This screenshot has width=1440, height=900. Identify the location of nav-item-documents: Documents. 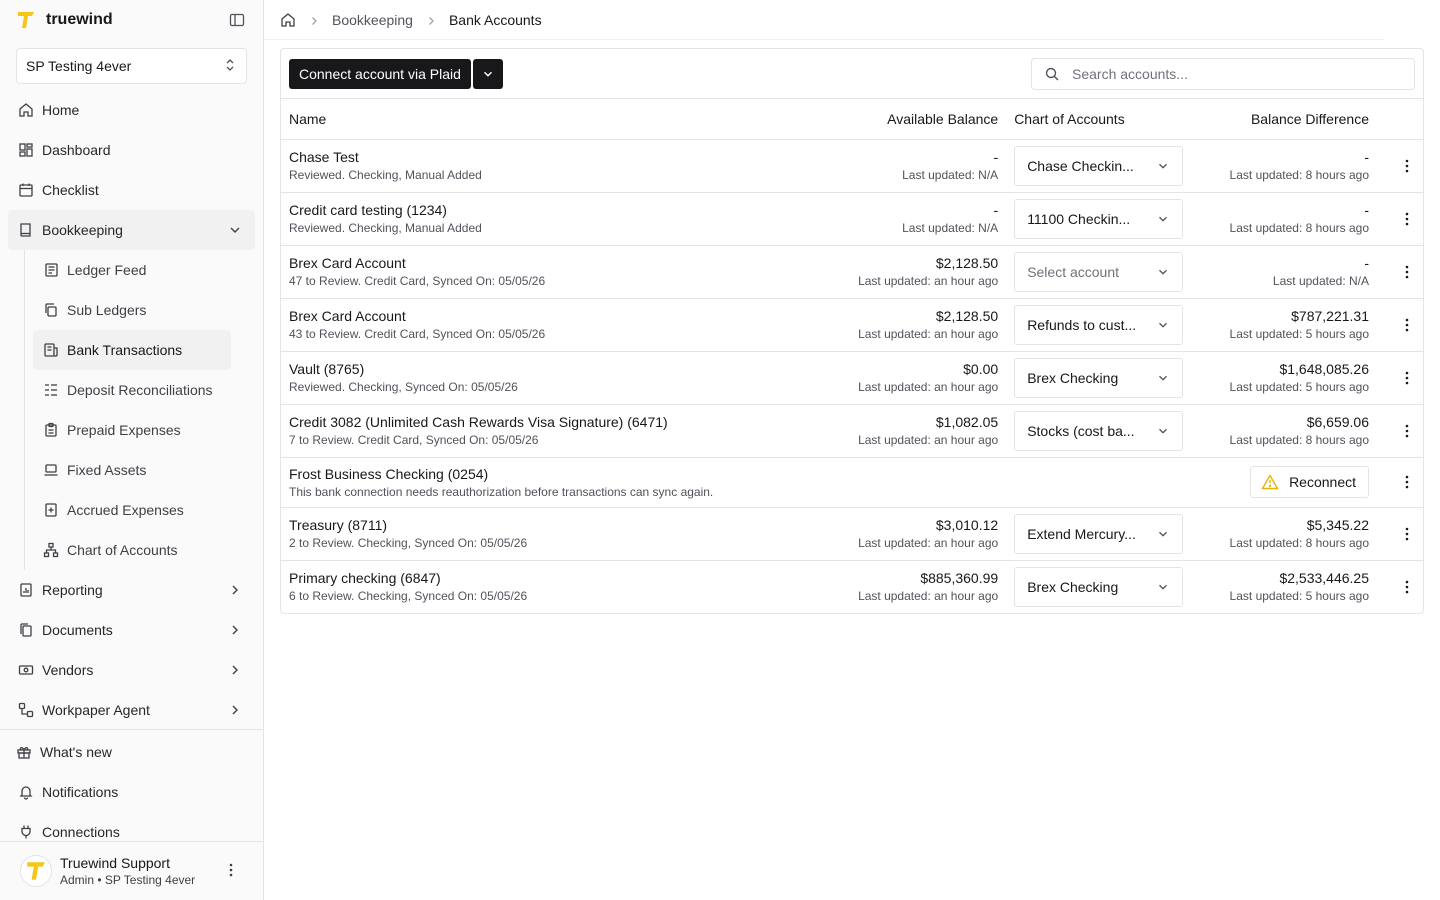
(131, 630).